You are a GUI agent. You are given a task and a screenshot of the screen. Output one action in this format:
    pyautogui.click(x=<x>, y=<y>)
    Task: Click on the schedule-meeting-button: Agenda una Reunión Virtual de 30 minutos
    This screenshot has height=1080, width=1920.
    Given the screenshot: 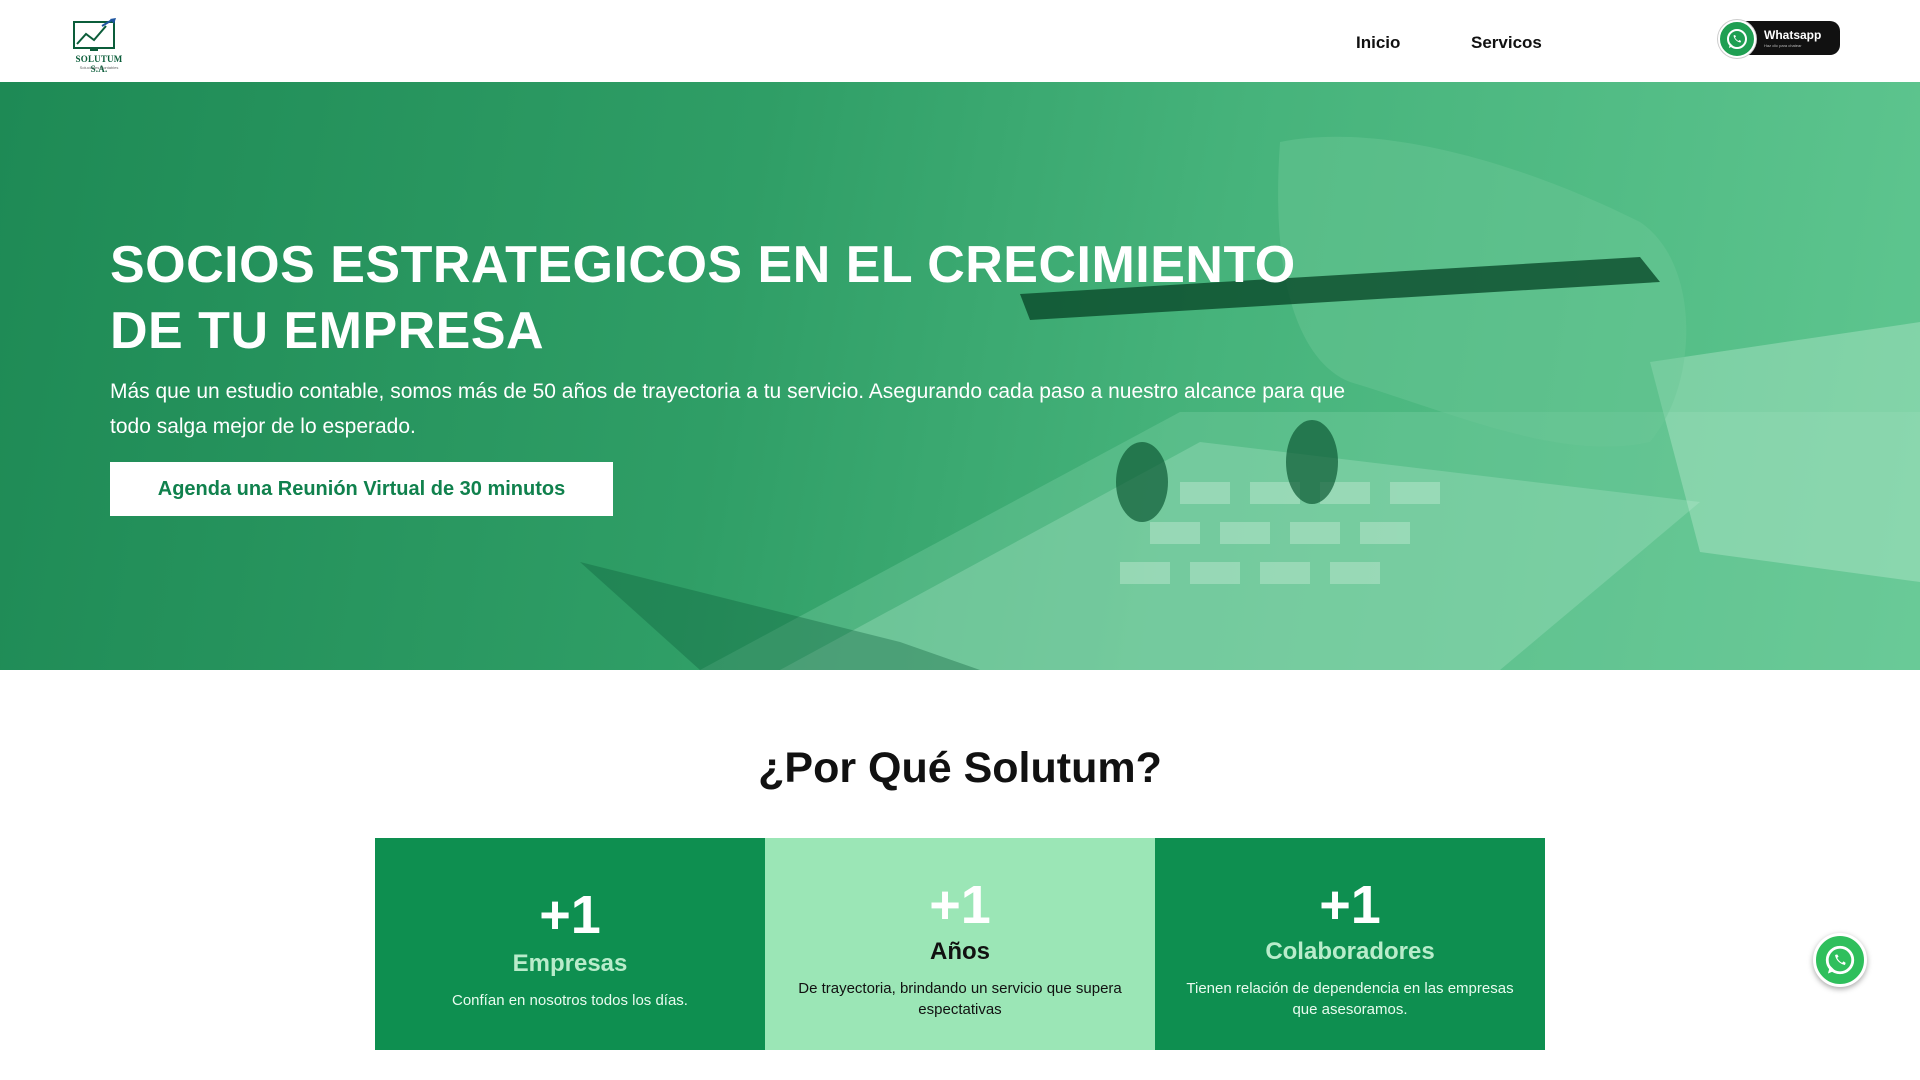 What is the action you would take?
    pyautogui.click(x=361, y=489)
    